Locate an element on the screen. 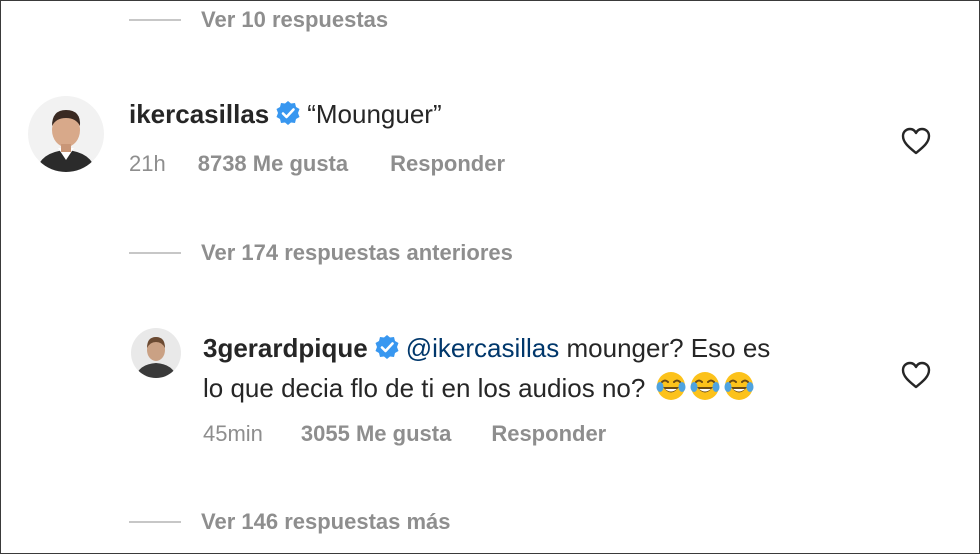 The image size is (980, 554). comment-line-2: lo que decia flo de ti en los audios no? is located at coordinates (543, 390).